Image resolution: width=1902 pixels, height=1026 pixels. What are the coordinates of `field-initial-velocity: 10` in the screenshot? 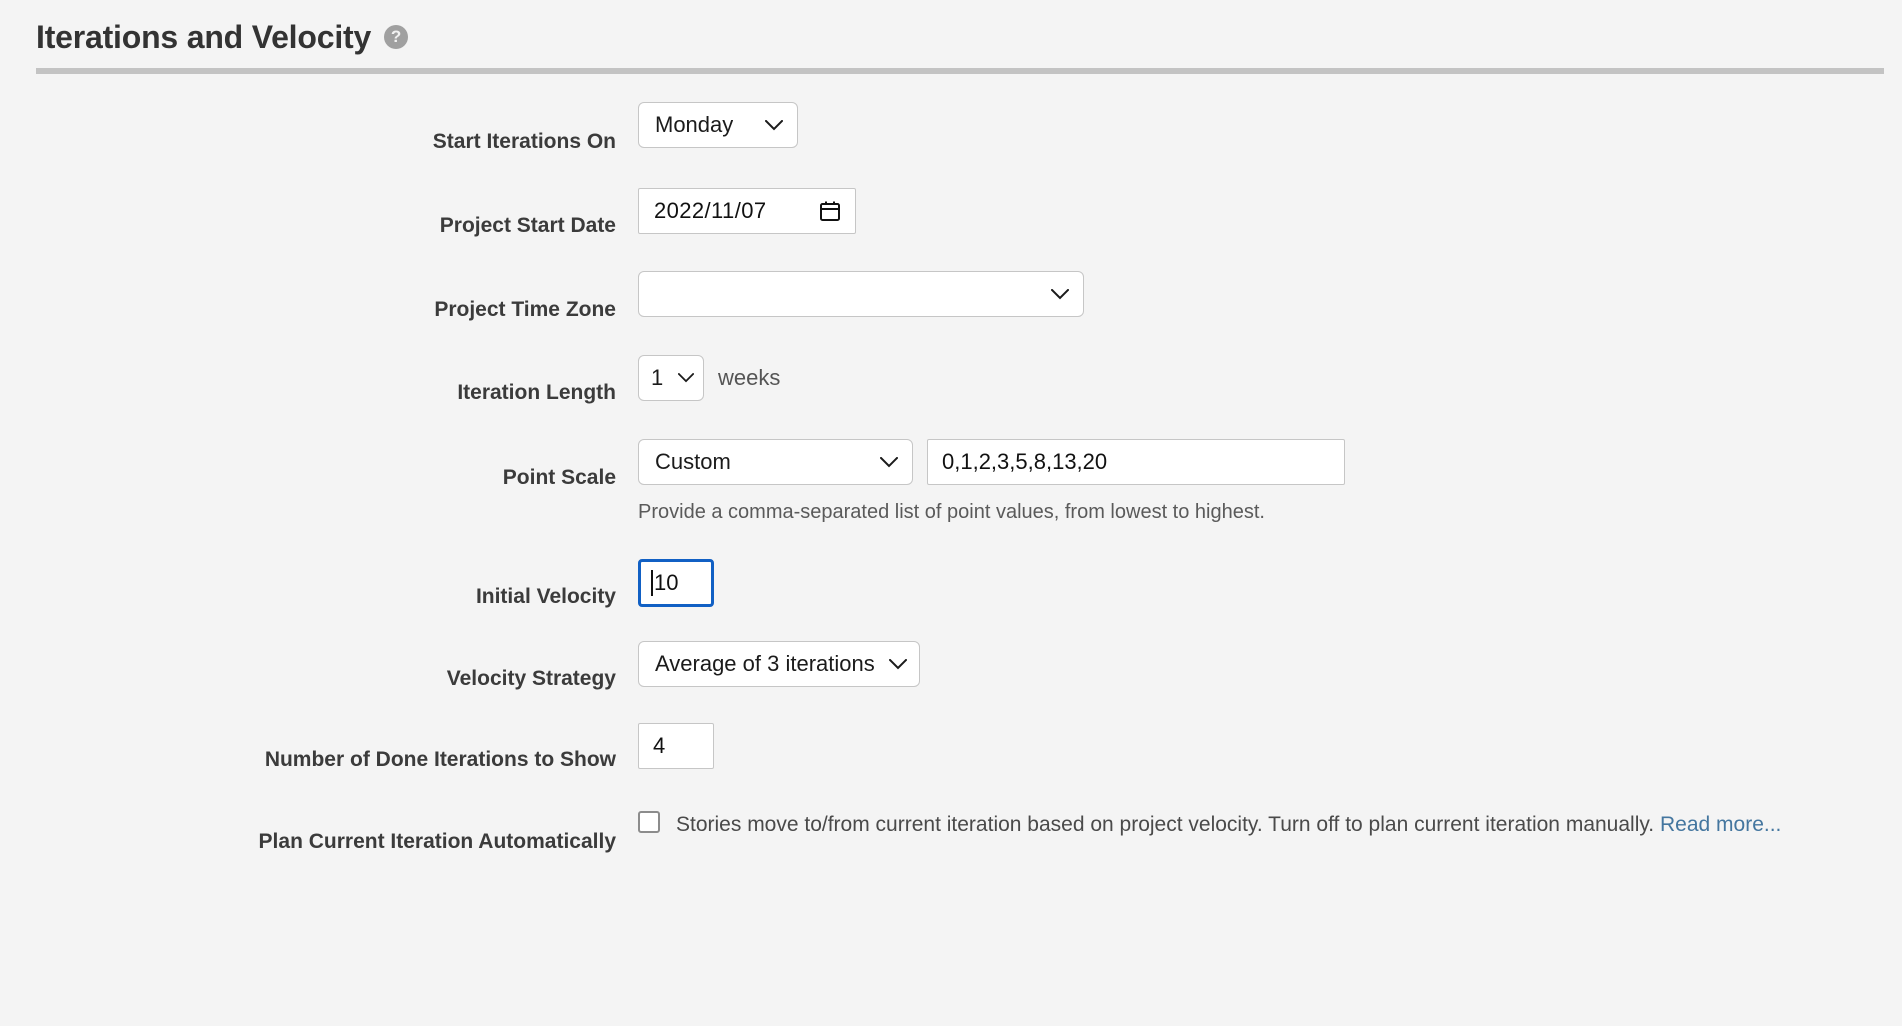 It's located at (676, 583).